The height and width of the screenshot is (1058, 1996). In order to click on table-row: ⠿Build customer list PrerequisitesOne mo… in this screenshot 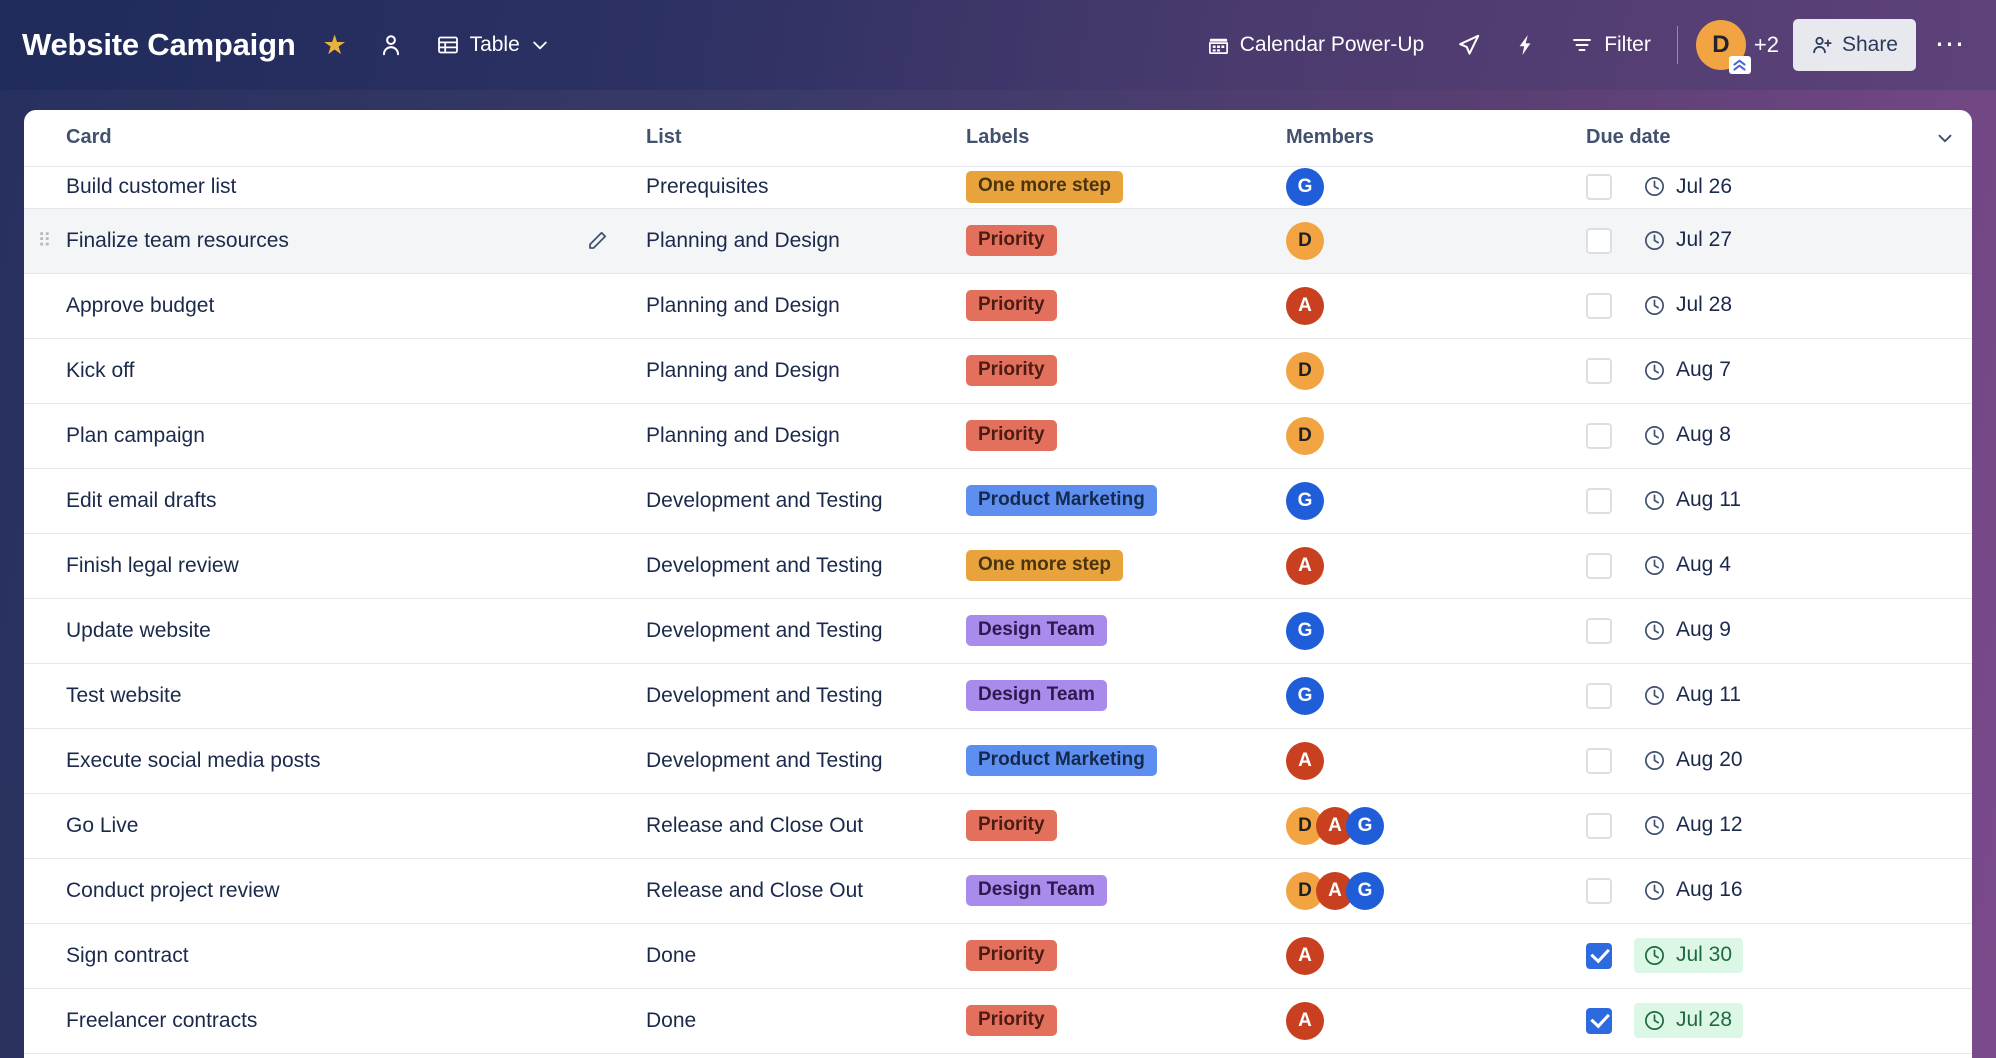, I will do `click(998, 187)`.